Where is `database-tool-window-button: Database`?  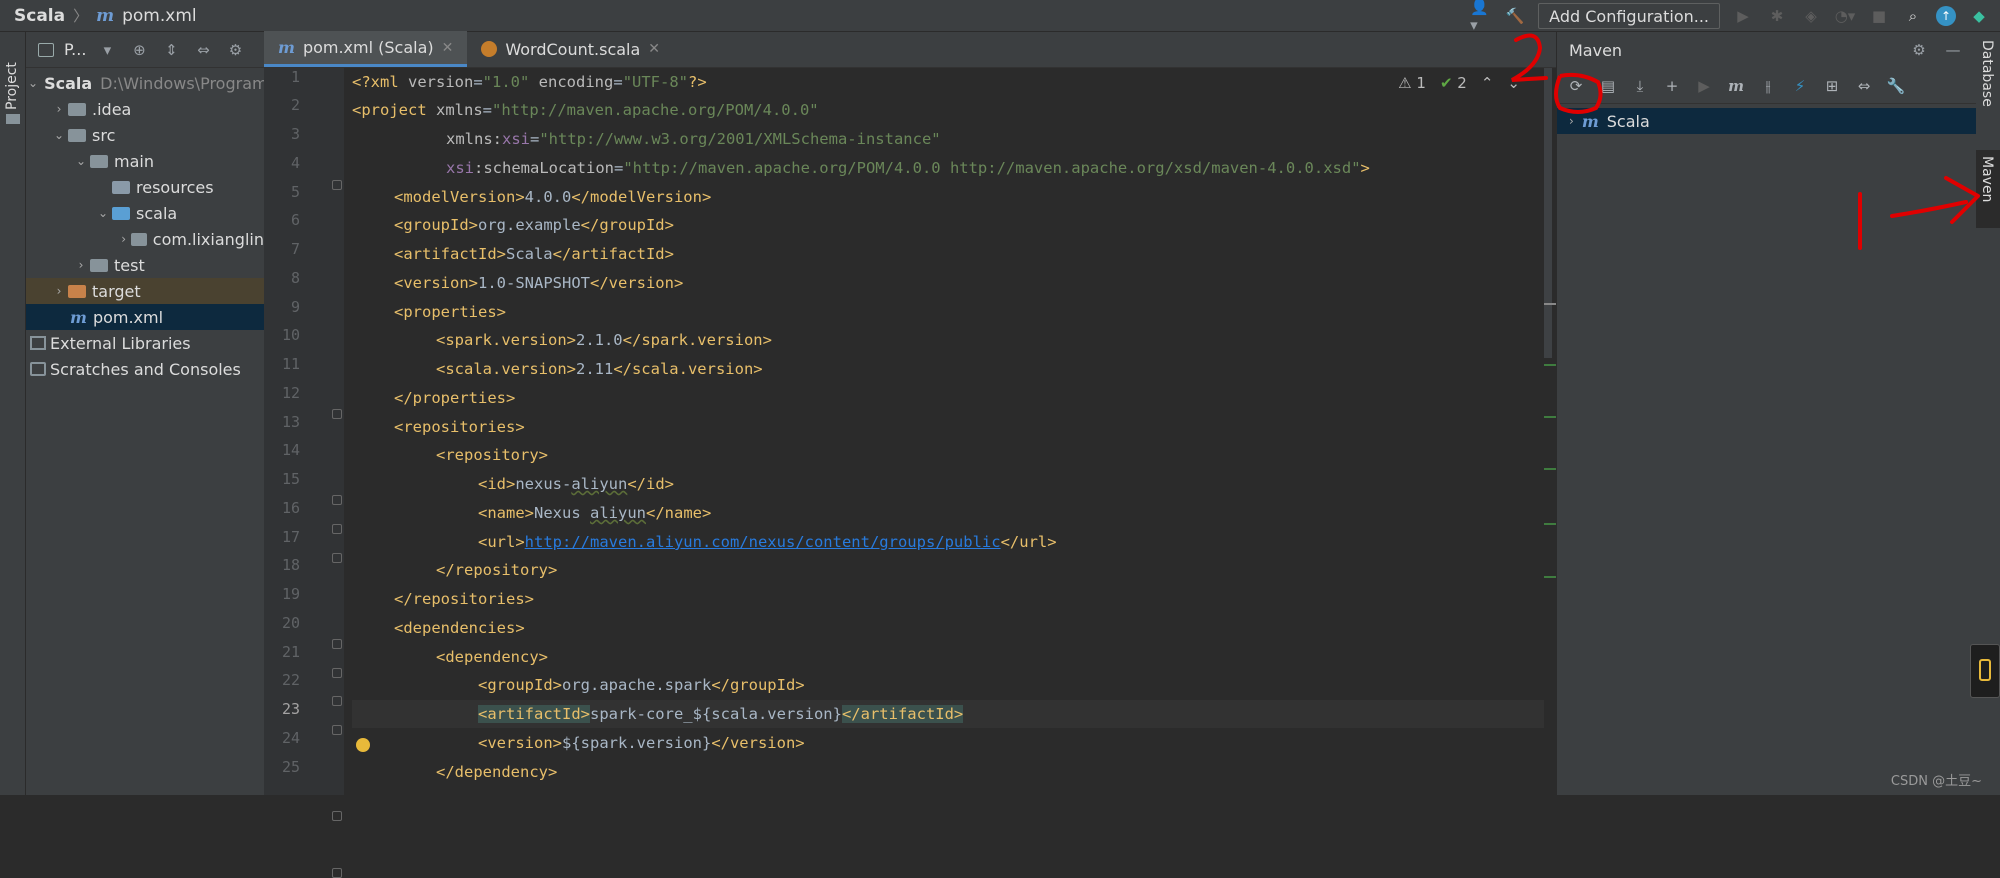 database-tool-window-button: Database is located at coordinates (1987, 85).